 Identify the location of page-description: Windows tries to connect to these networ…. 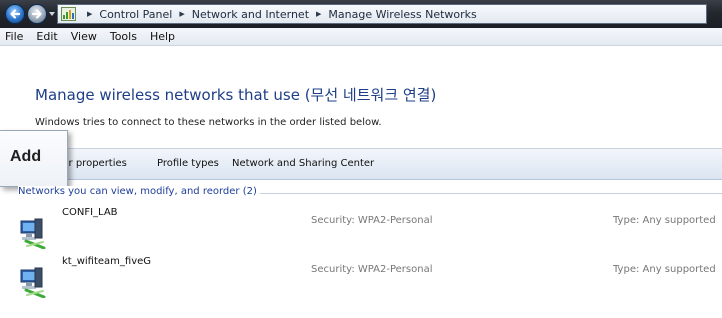
(208, 122).